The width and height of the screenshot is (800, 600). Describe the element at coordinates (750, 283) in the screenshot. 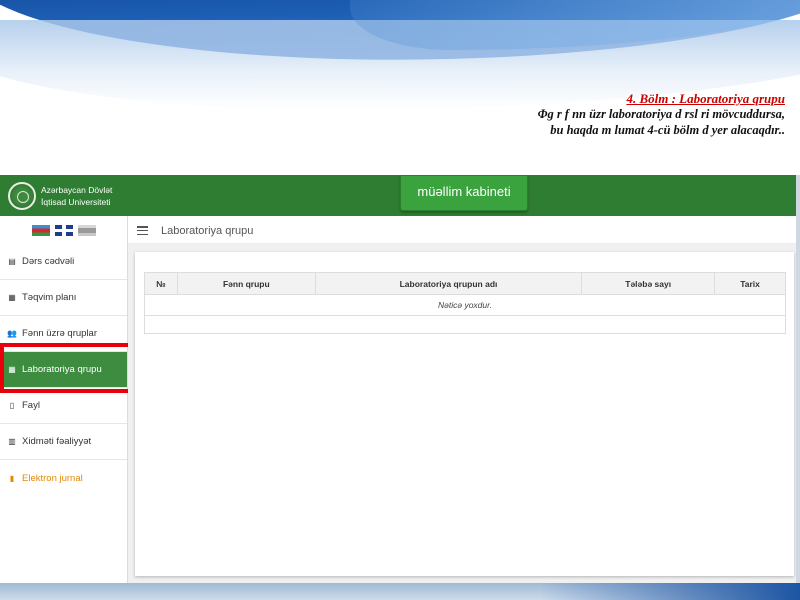

I see `column-header-date: Tarix` at that location.